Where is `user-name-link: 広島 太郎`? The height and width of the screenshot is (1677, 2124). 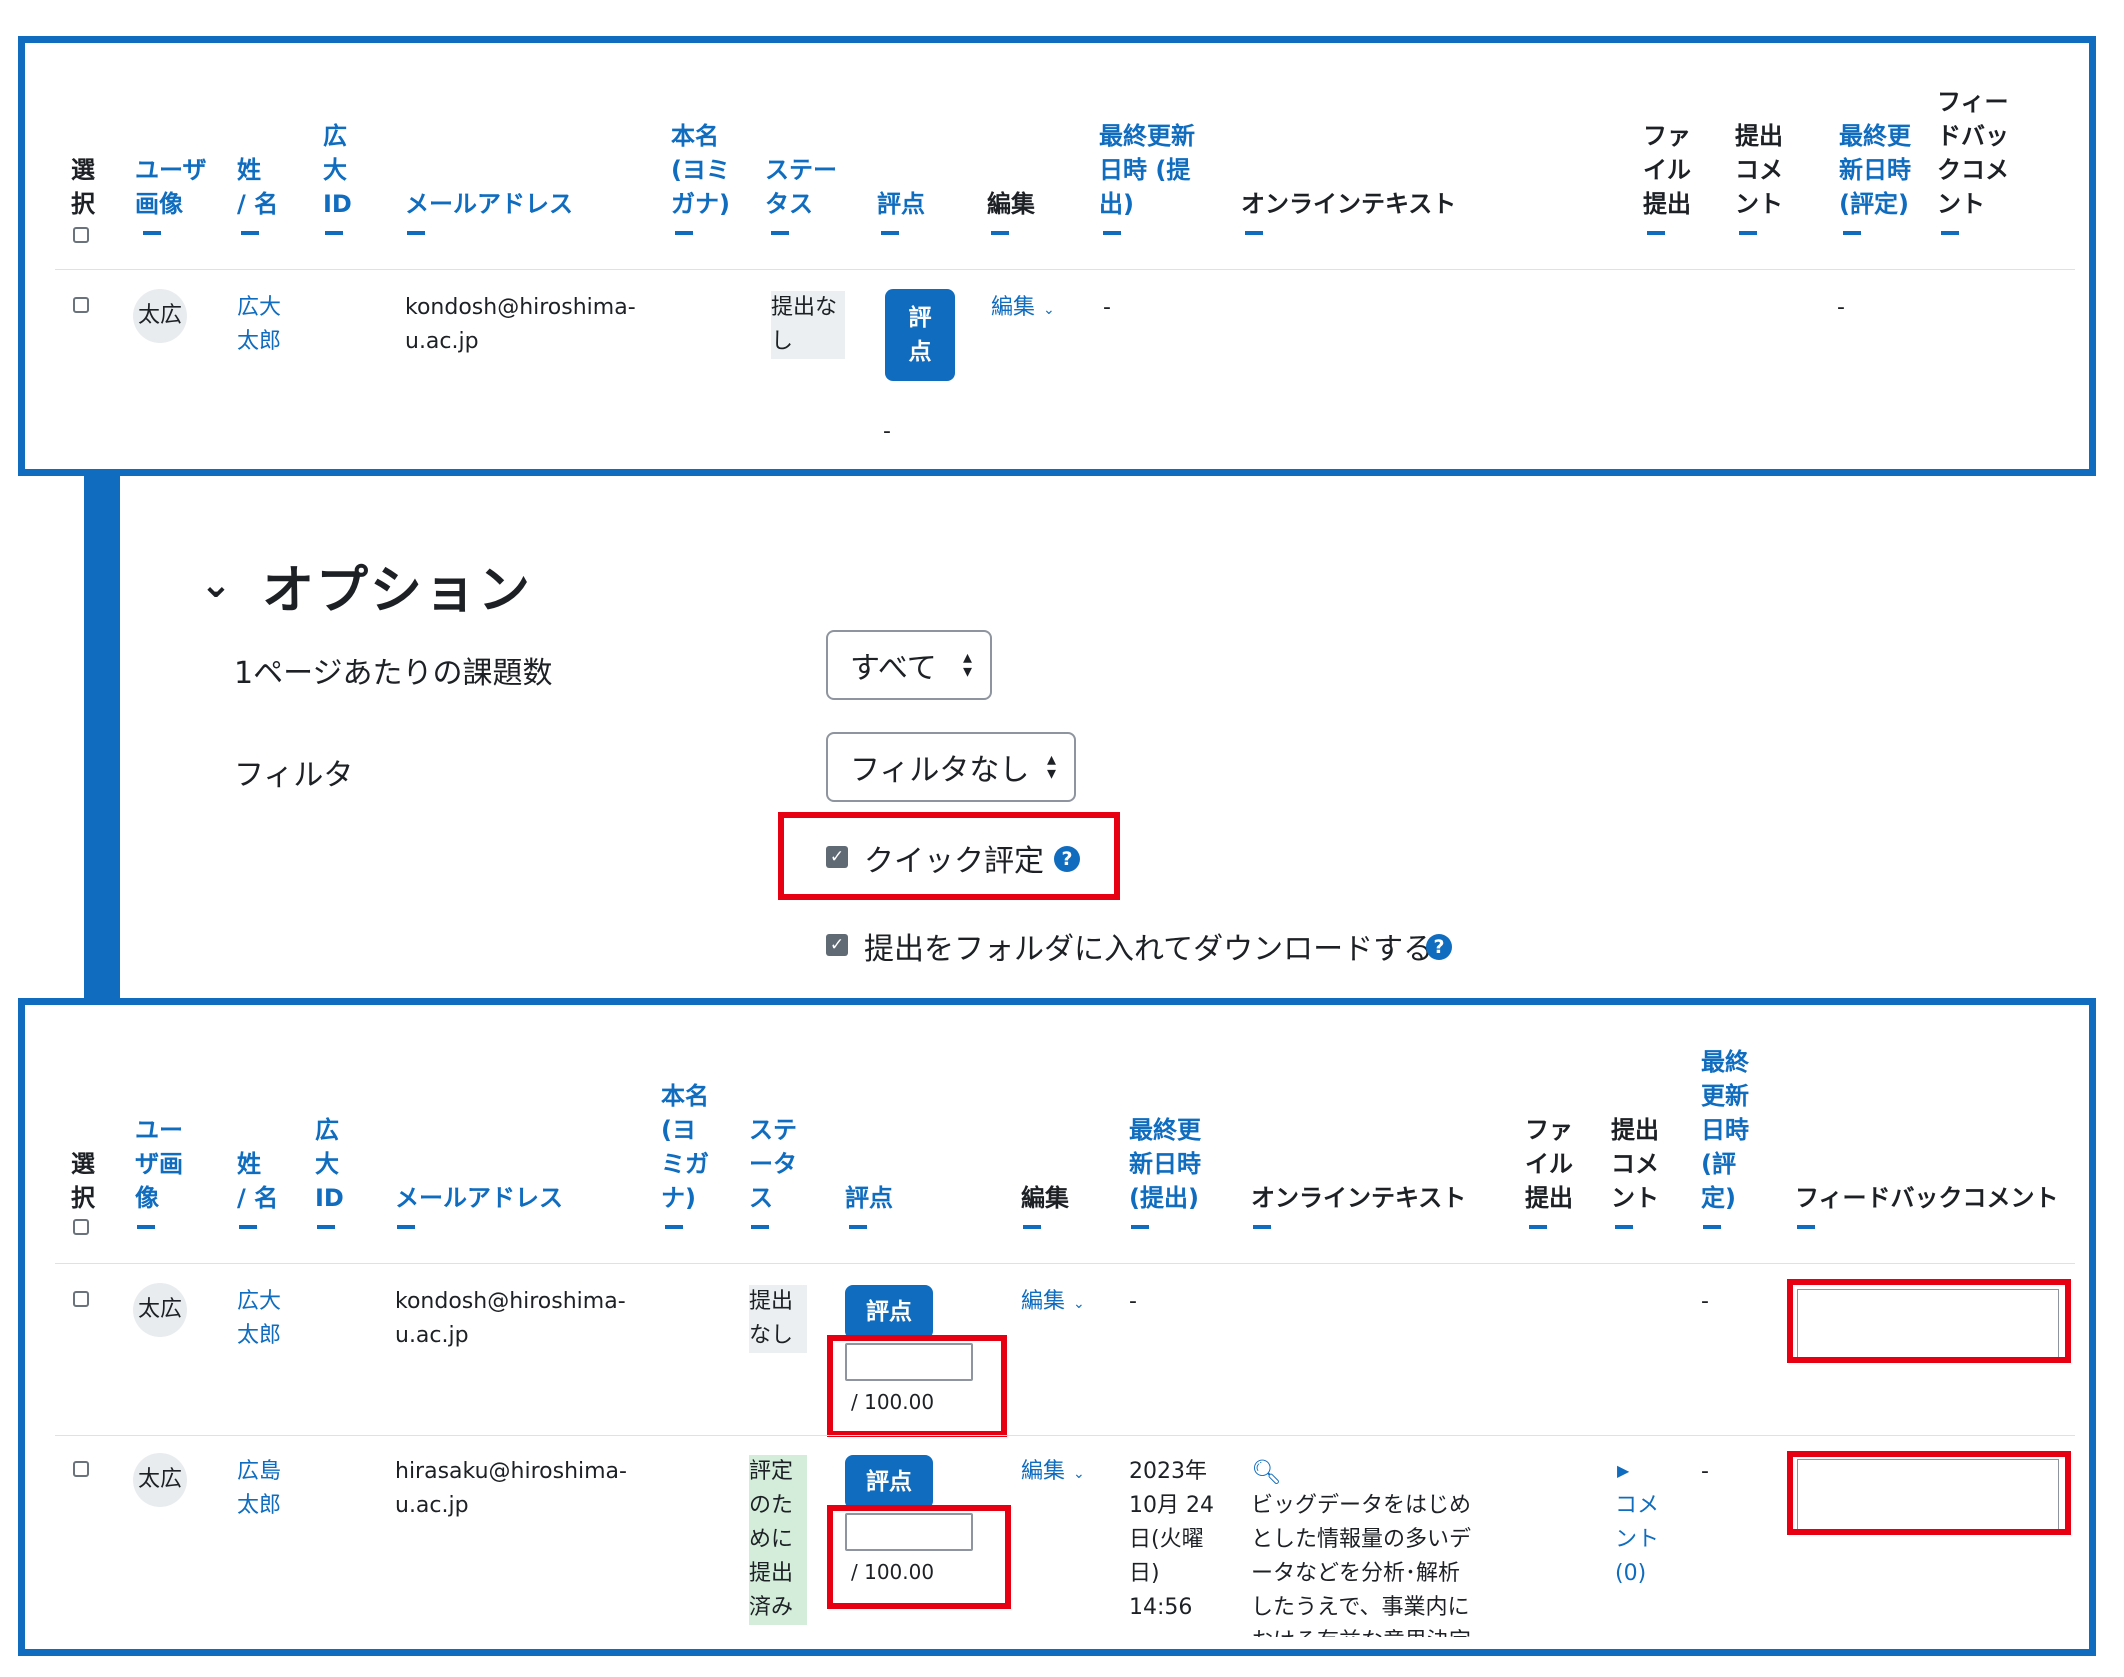
user-name-link: 広島 太郎 is located at coordinates (259, 1489).